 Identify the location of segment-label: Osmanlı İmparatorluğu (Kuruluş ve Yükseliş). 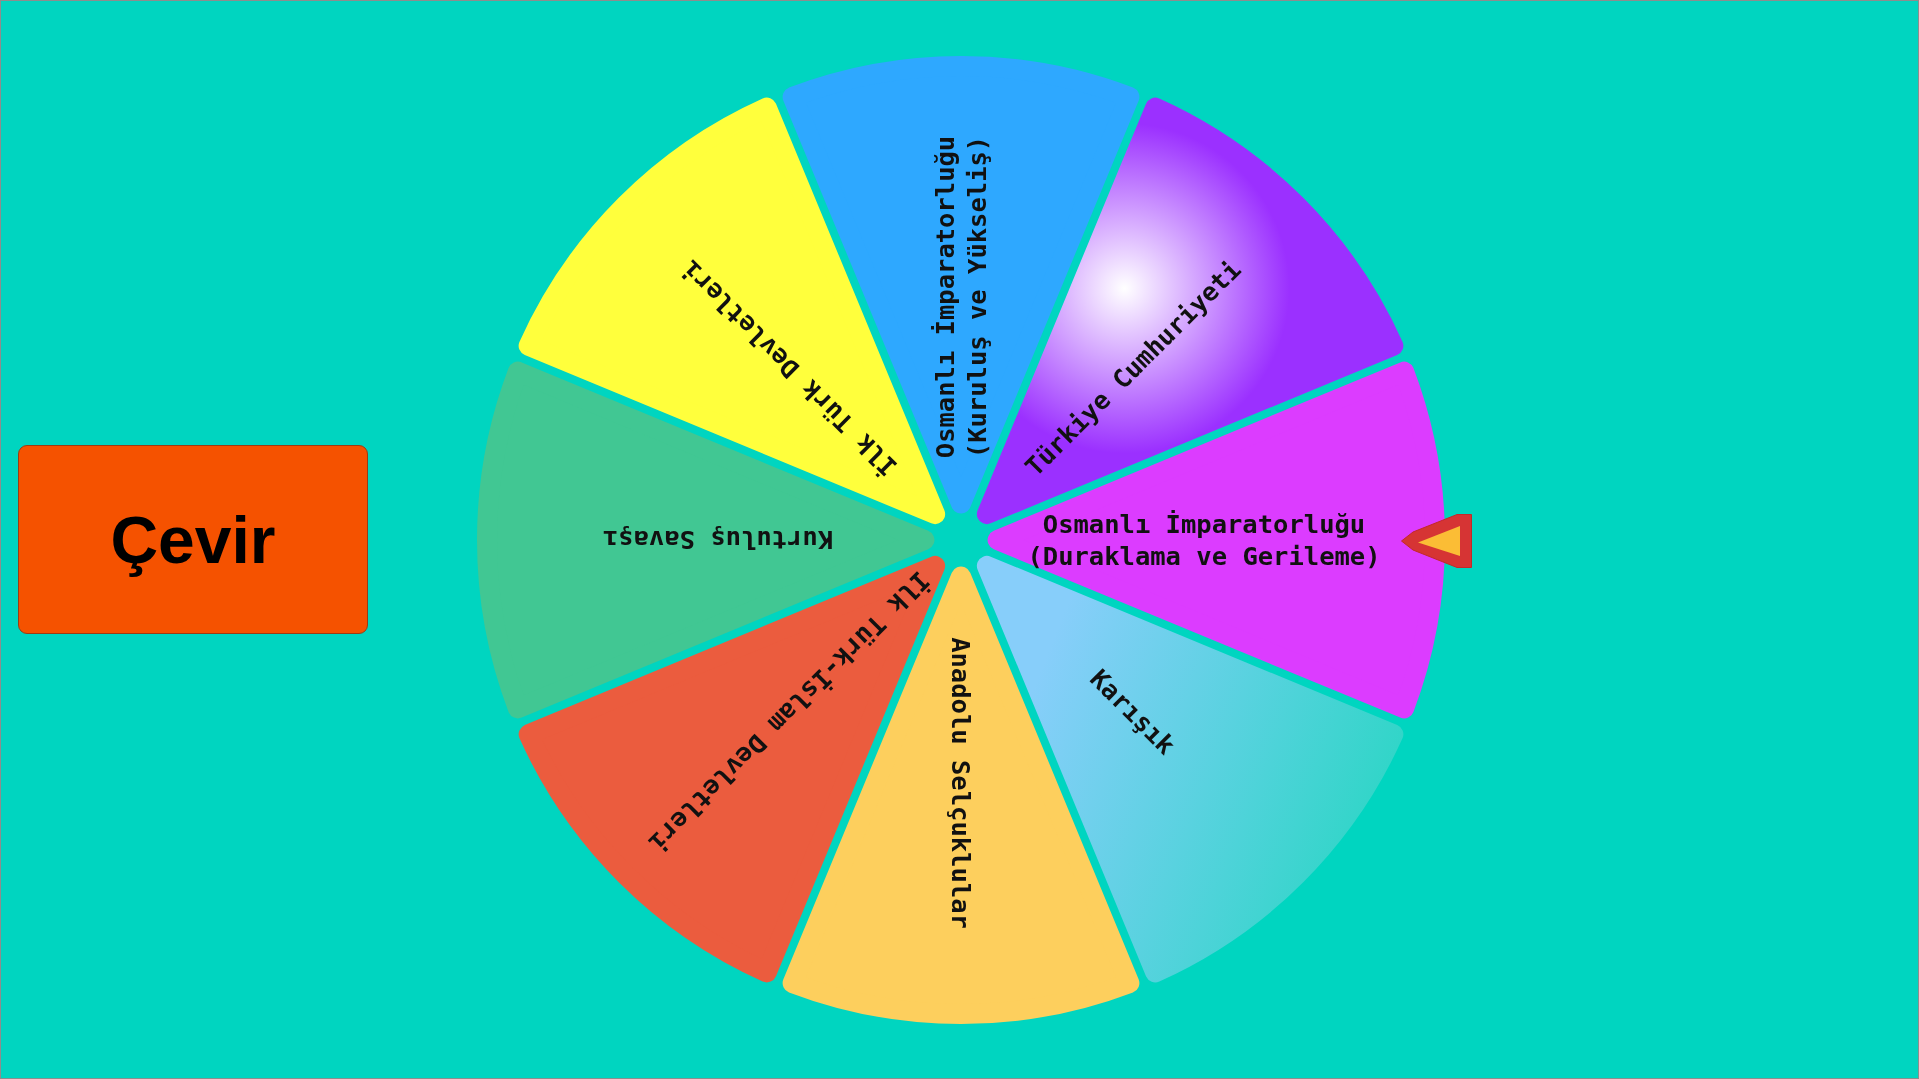
(961, 296).